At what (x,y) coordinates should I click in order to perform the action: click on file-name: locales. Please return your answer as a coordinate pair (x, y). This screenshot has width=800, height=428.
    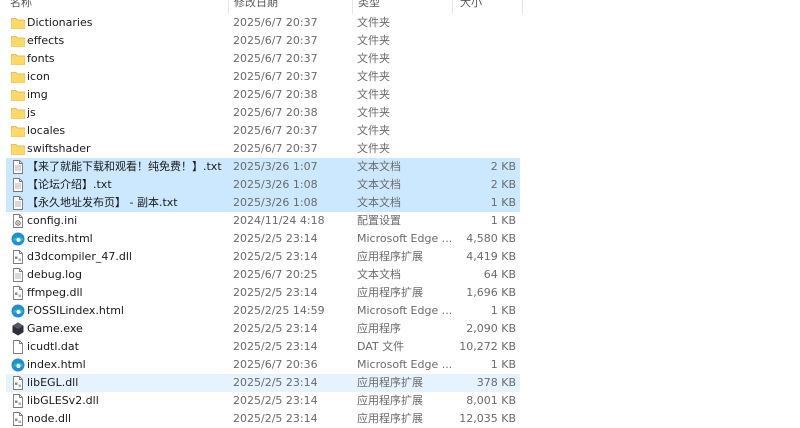
    Looking at the image, I should click on (46, 130).